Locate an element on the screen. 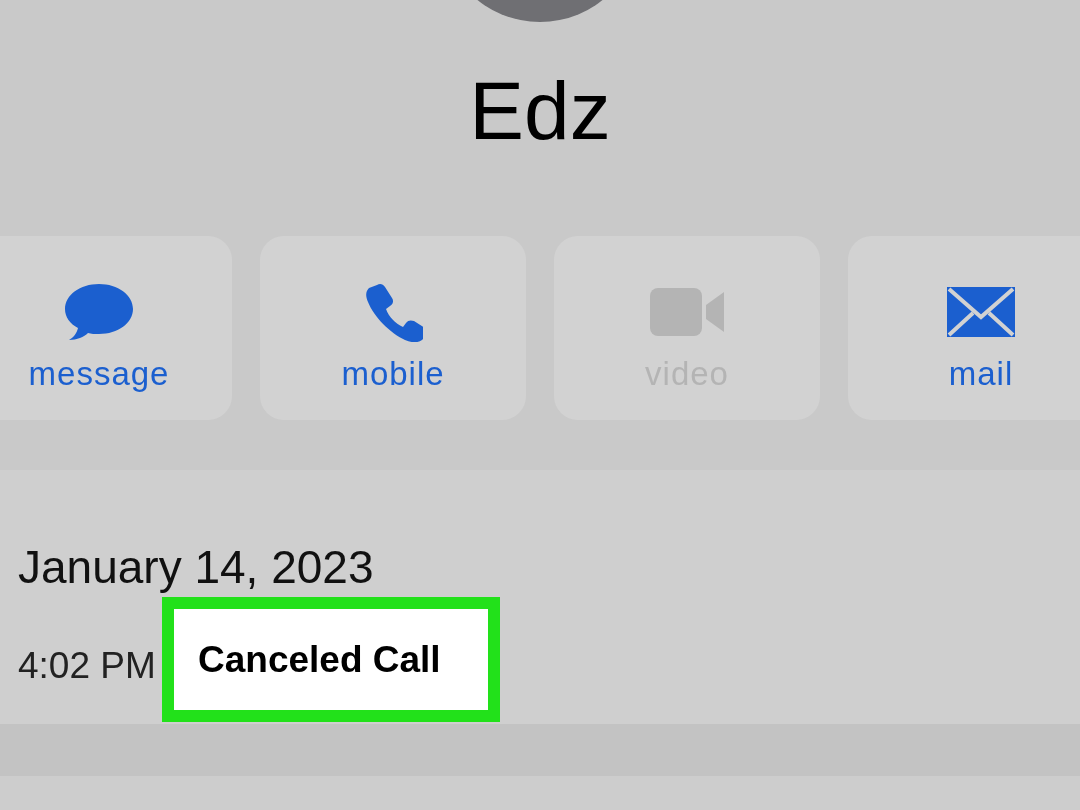  action-button: mobile is located at coordinates (393, 328).